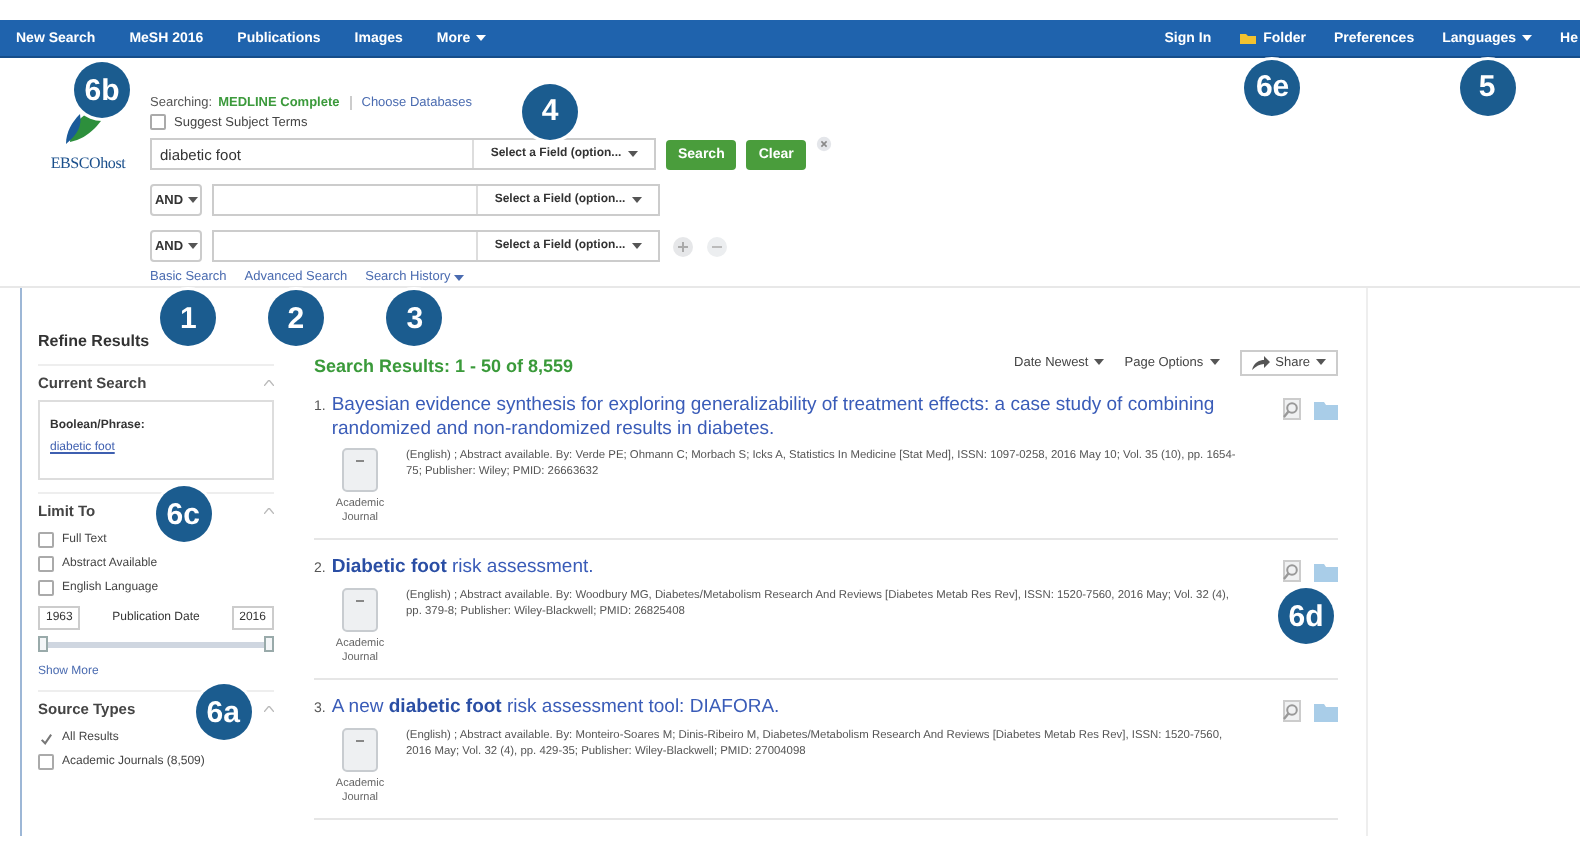 The height and width of the screenshot is (854, 1580). Describe the element at coordinates (823, 144) in the screenshot. I see `close-icon` at that location.